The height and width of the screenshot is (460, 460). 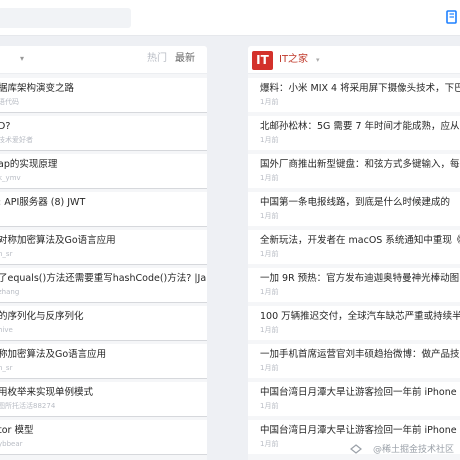 What do you see at coordinates (452, 17) in the screenshot?
I see `book-icon` at bounding box center [452, 17].